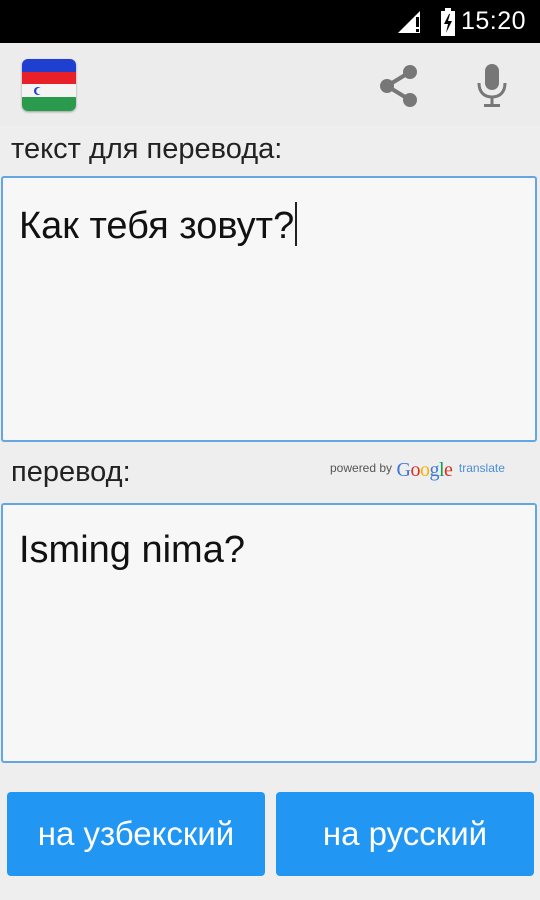 This screenshot has height=900, width=540. I want to click on signal-icon, so click(409, 22).